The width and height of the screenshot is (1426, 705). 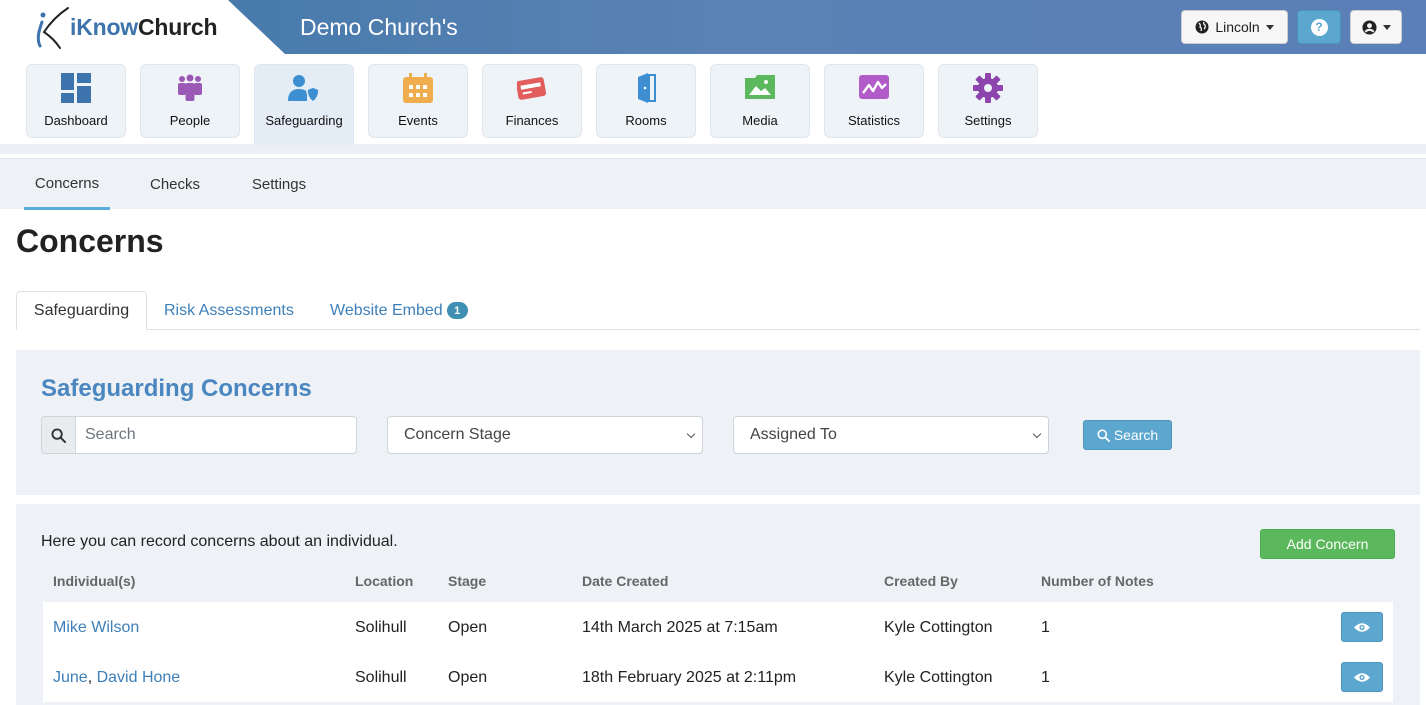 I want to click on module-label: Settings, so click(x=988, y=120).